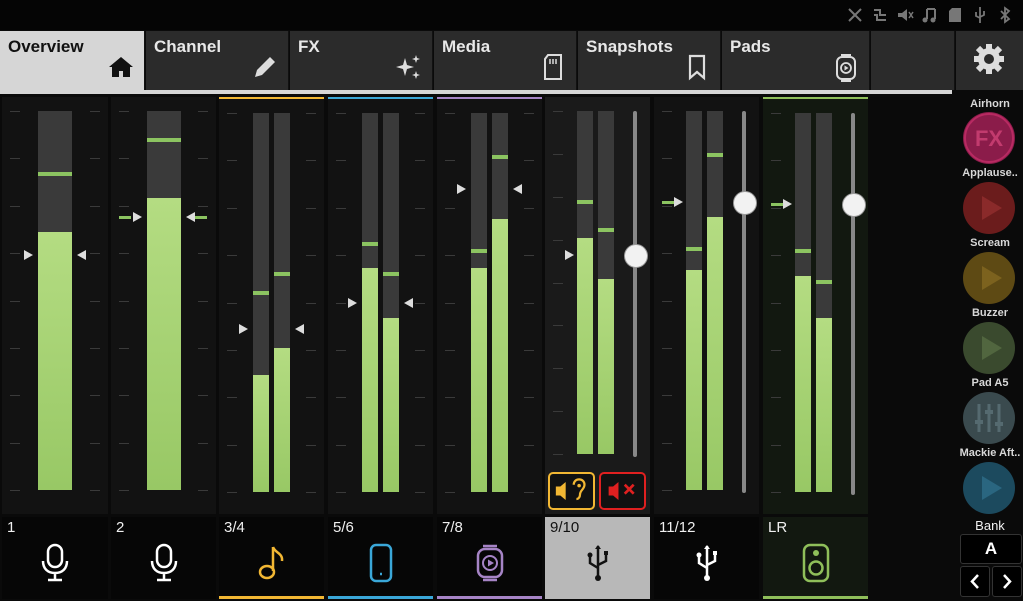 Image resolution: width=1023 pixels, height=601 pixels. I want to click on channel-name: 9/10, so click(565, 527).